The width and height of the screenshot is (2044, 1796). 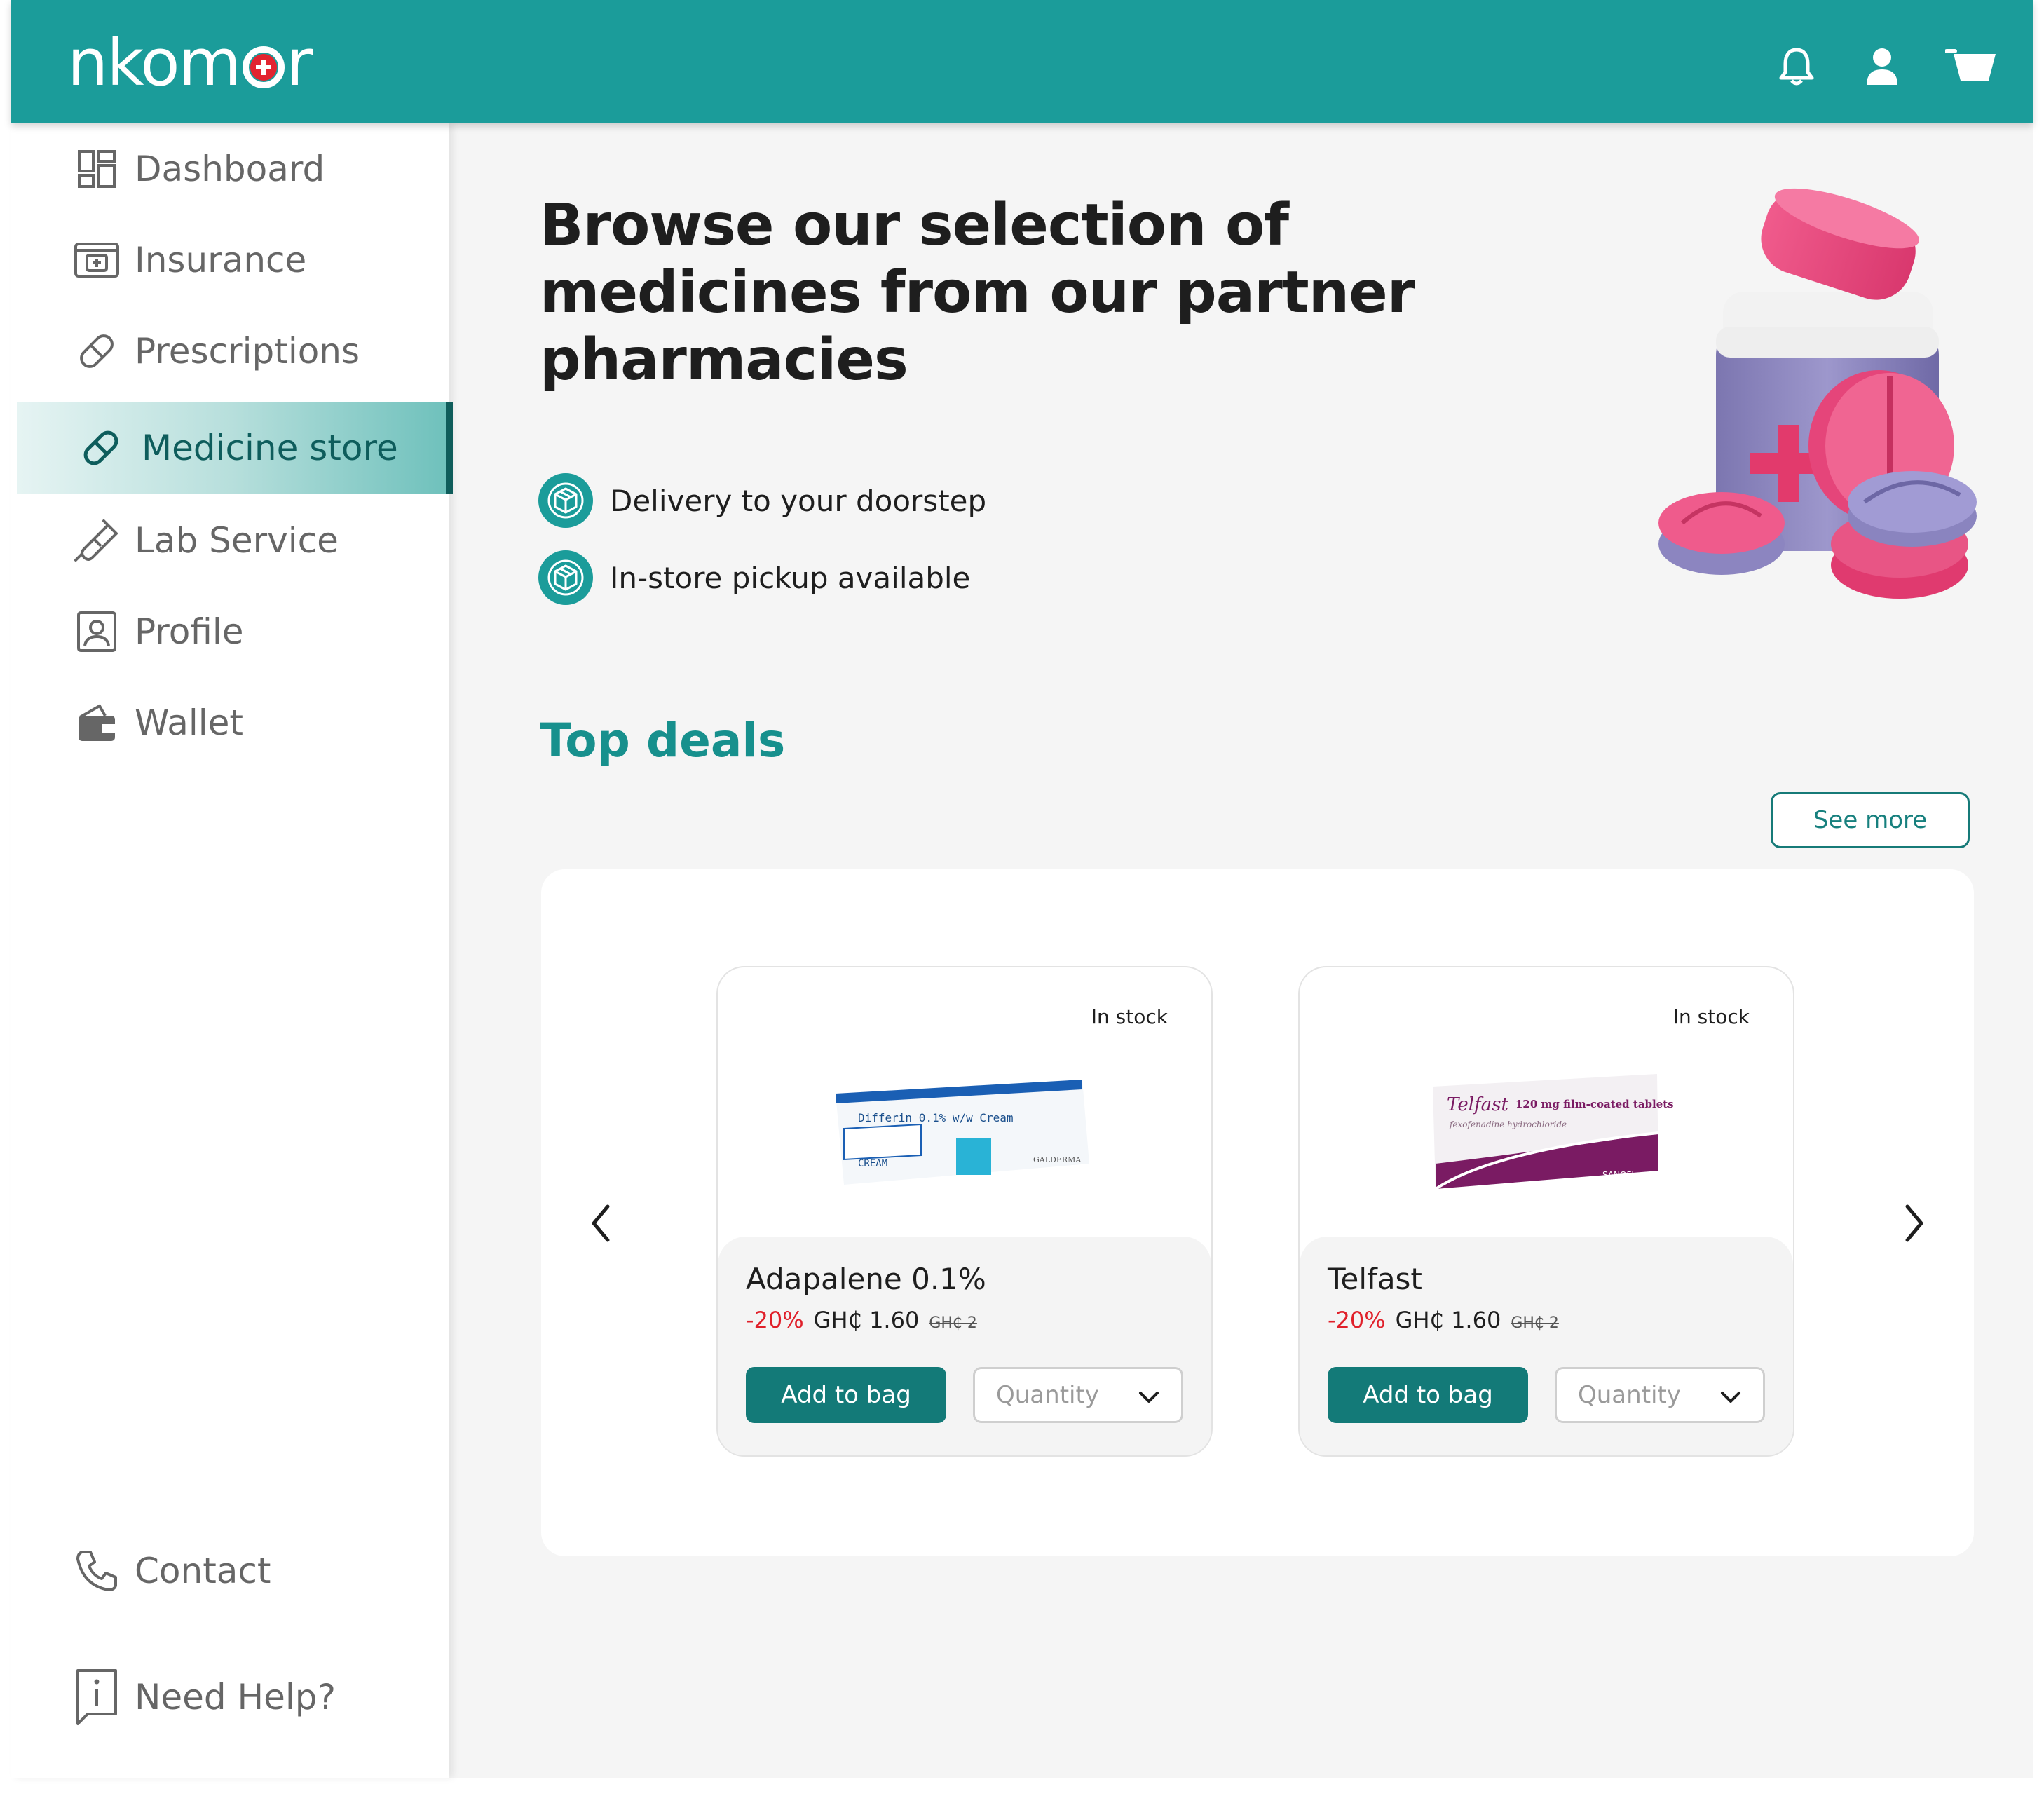 What do you see at coordinates (248, 351) in the screenshot?
I see `sidebar-item-label: Prescriptions` at bounding box center [248, 351].